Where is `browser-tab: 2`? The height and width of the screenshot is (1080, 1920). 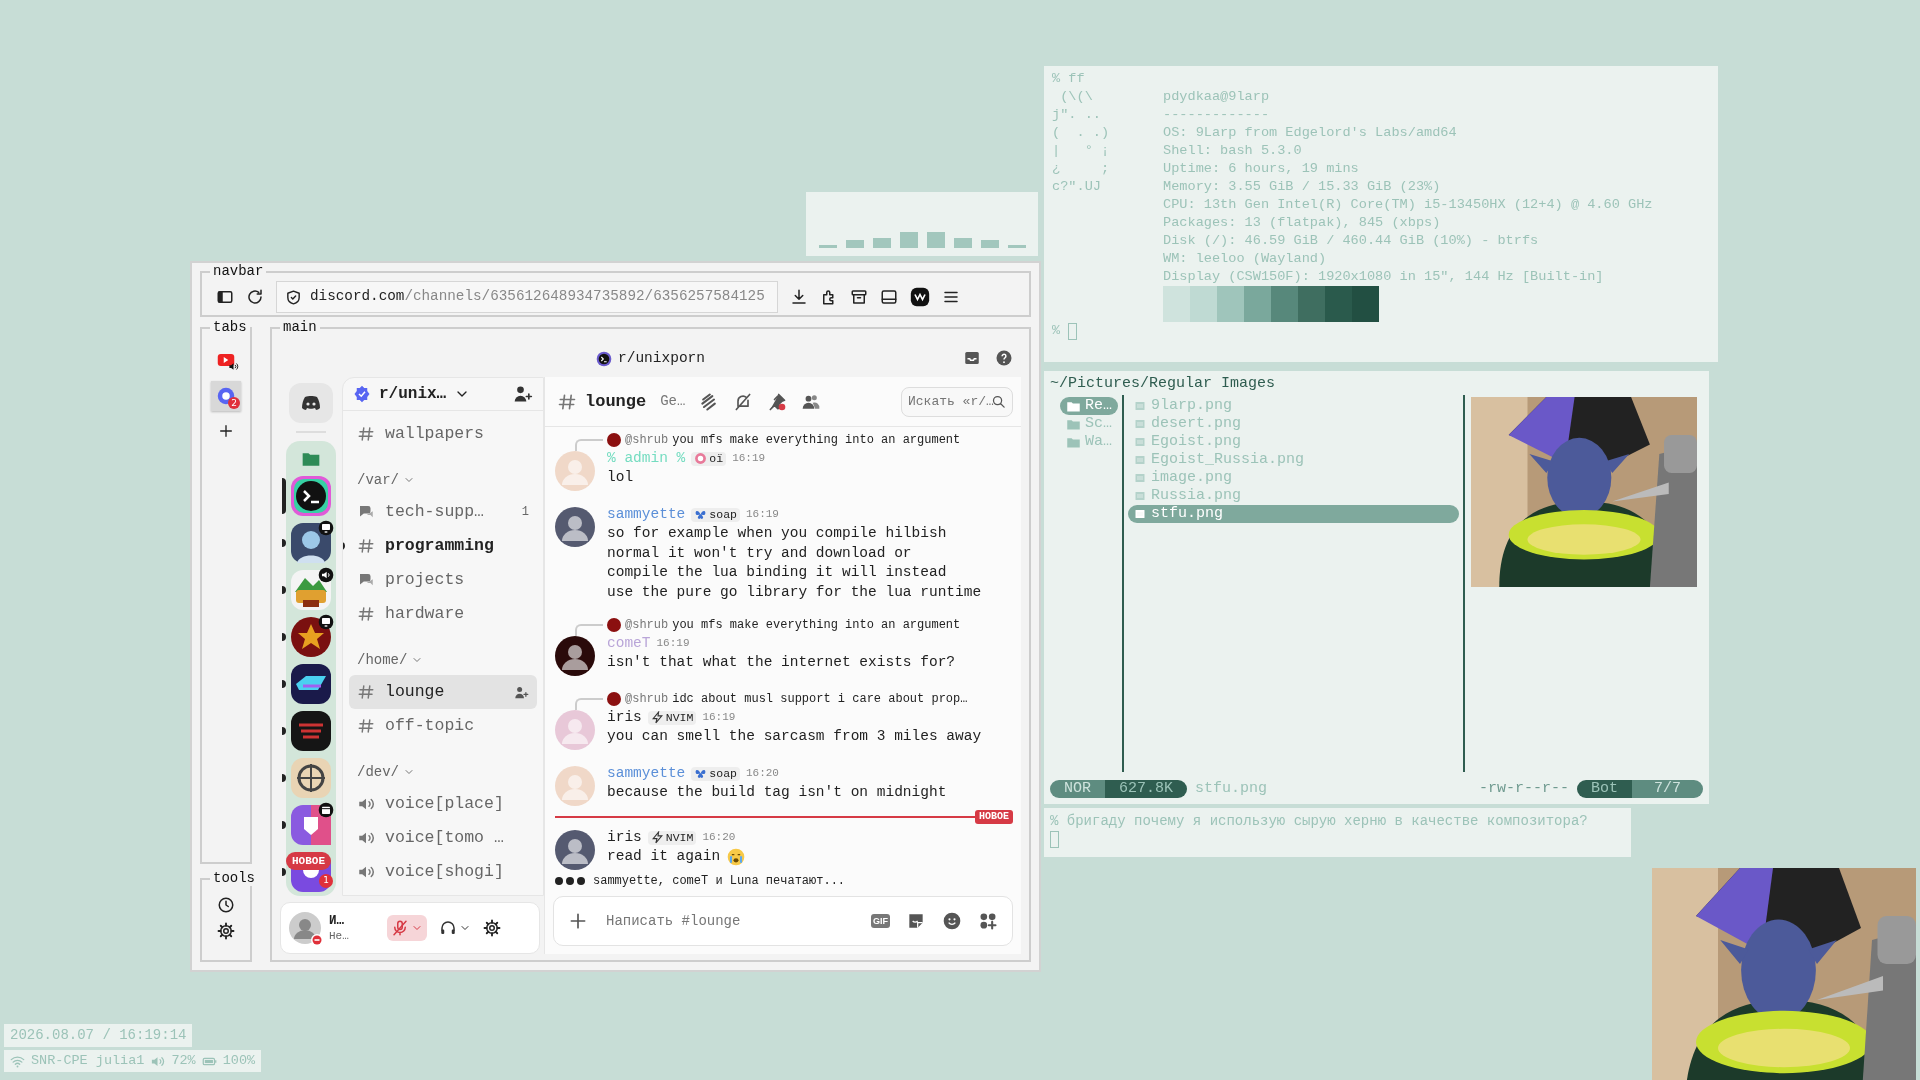
browser-tab: 2 is located at coordinates (226, 396).